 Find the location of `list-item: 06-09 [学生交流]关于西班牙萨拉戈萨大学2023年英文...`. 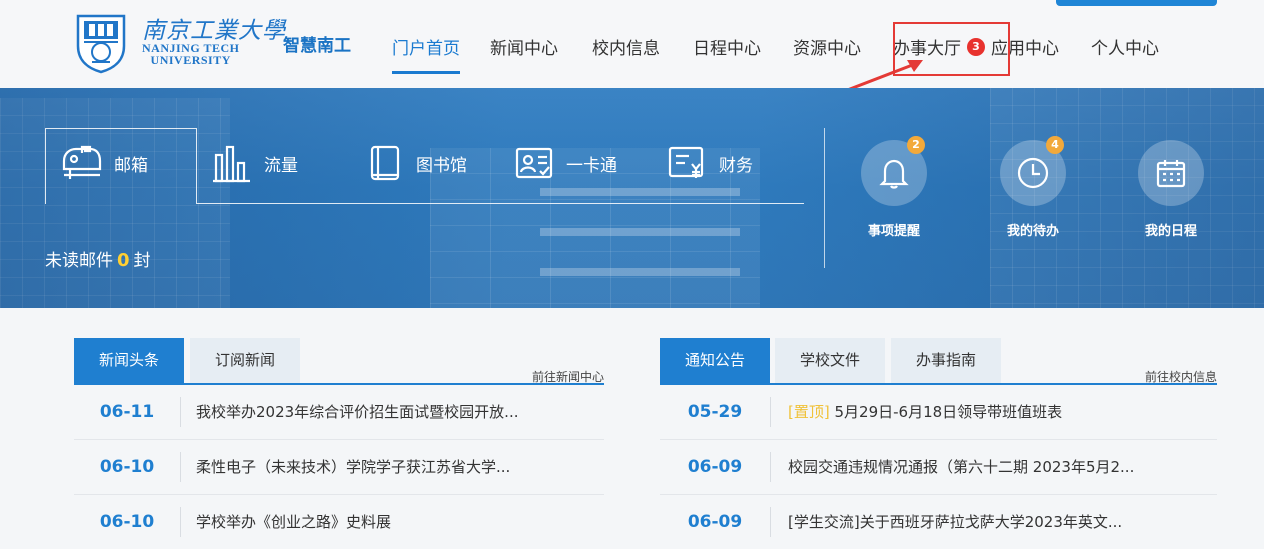

list-item: 06-09 [学生交流]关于西班牙萨拉戈萨大学2023年英文... is located at coordinates (938, 522).